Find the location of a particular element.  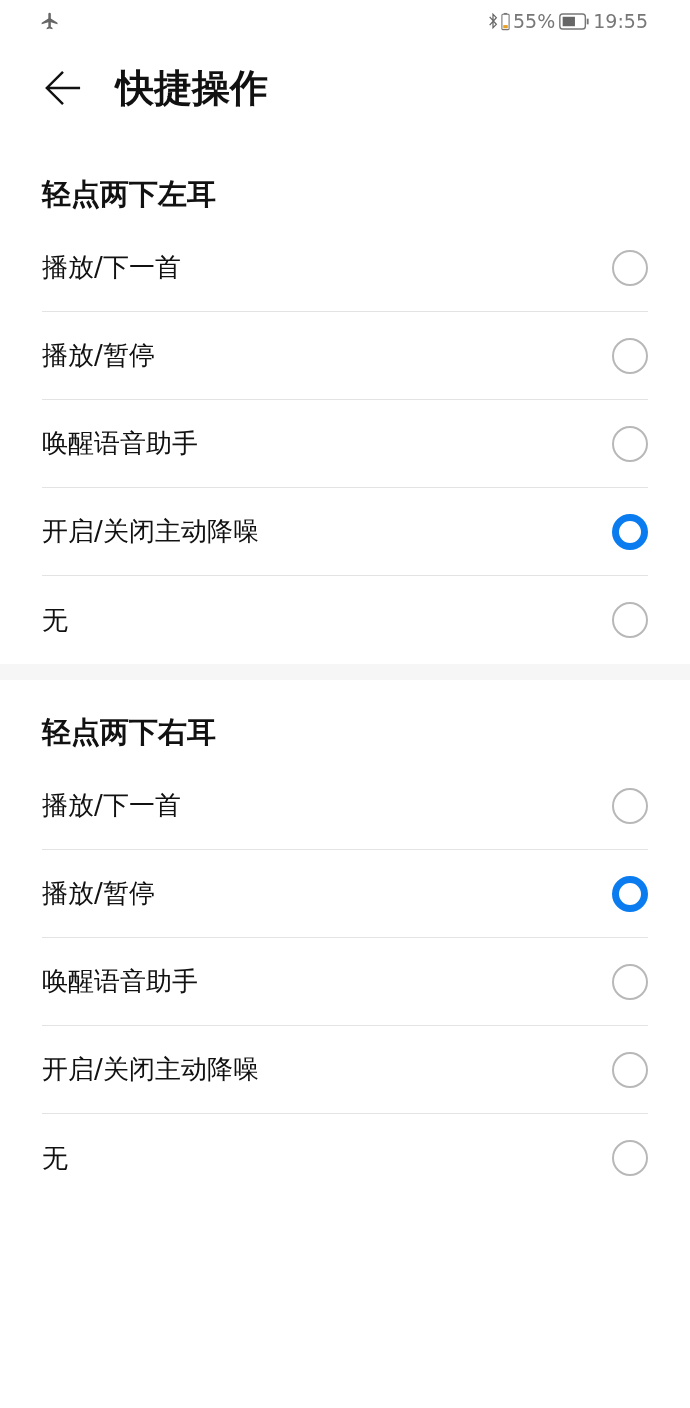

bluetooth-icon is located at coordinates (493, 21).